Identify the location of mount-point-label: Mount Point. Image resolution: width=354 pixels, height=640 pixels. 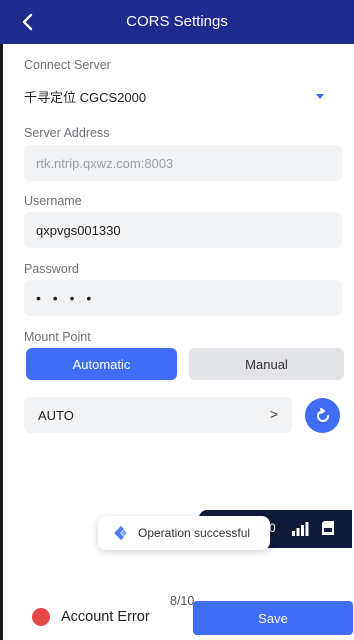
(57, 337).